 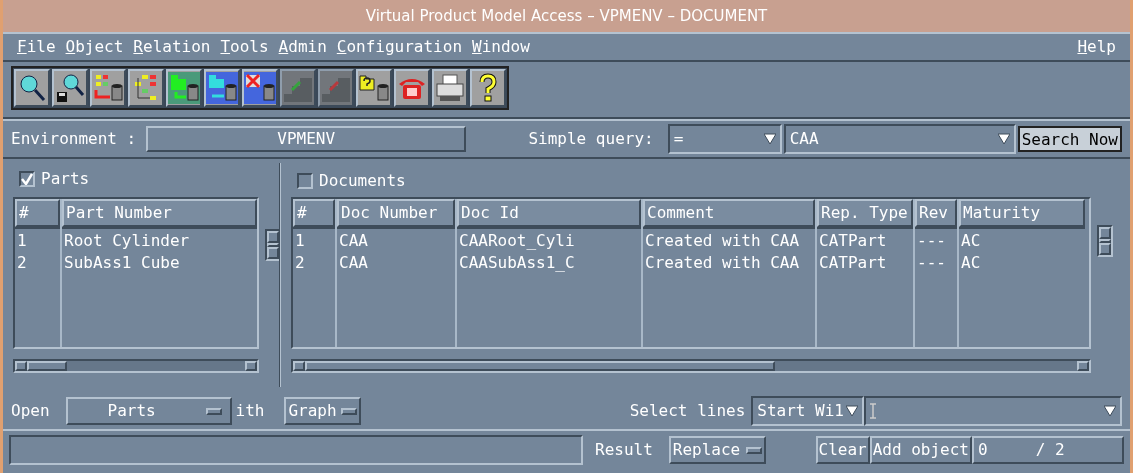 What do you see at coordinates (517, 263) in the screenshot?
I see `table-cell-text: CAASubAss1_C` at bounding box center [517, 263].